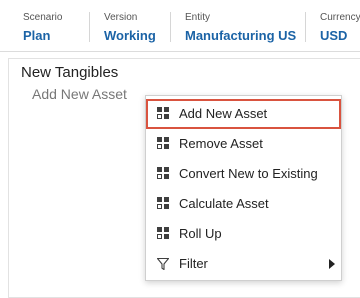 This screenshot has width=360, height=298. I want to click on pov-entity-value: Manufacturing US, so click(240, 35).